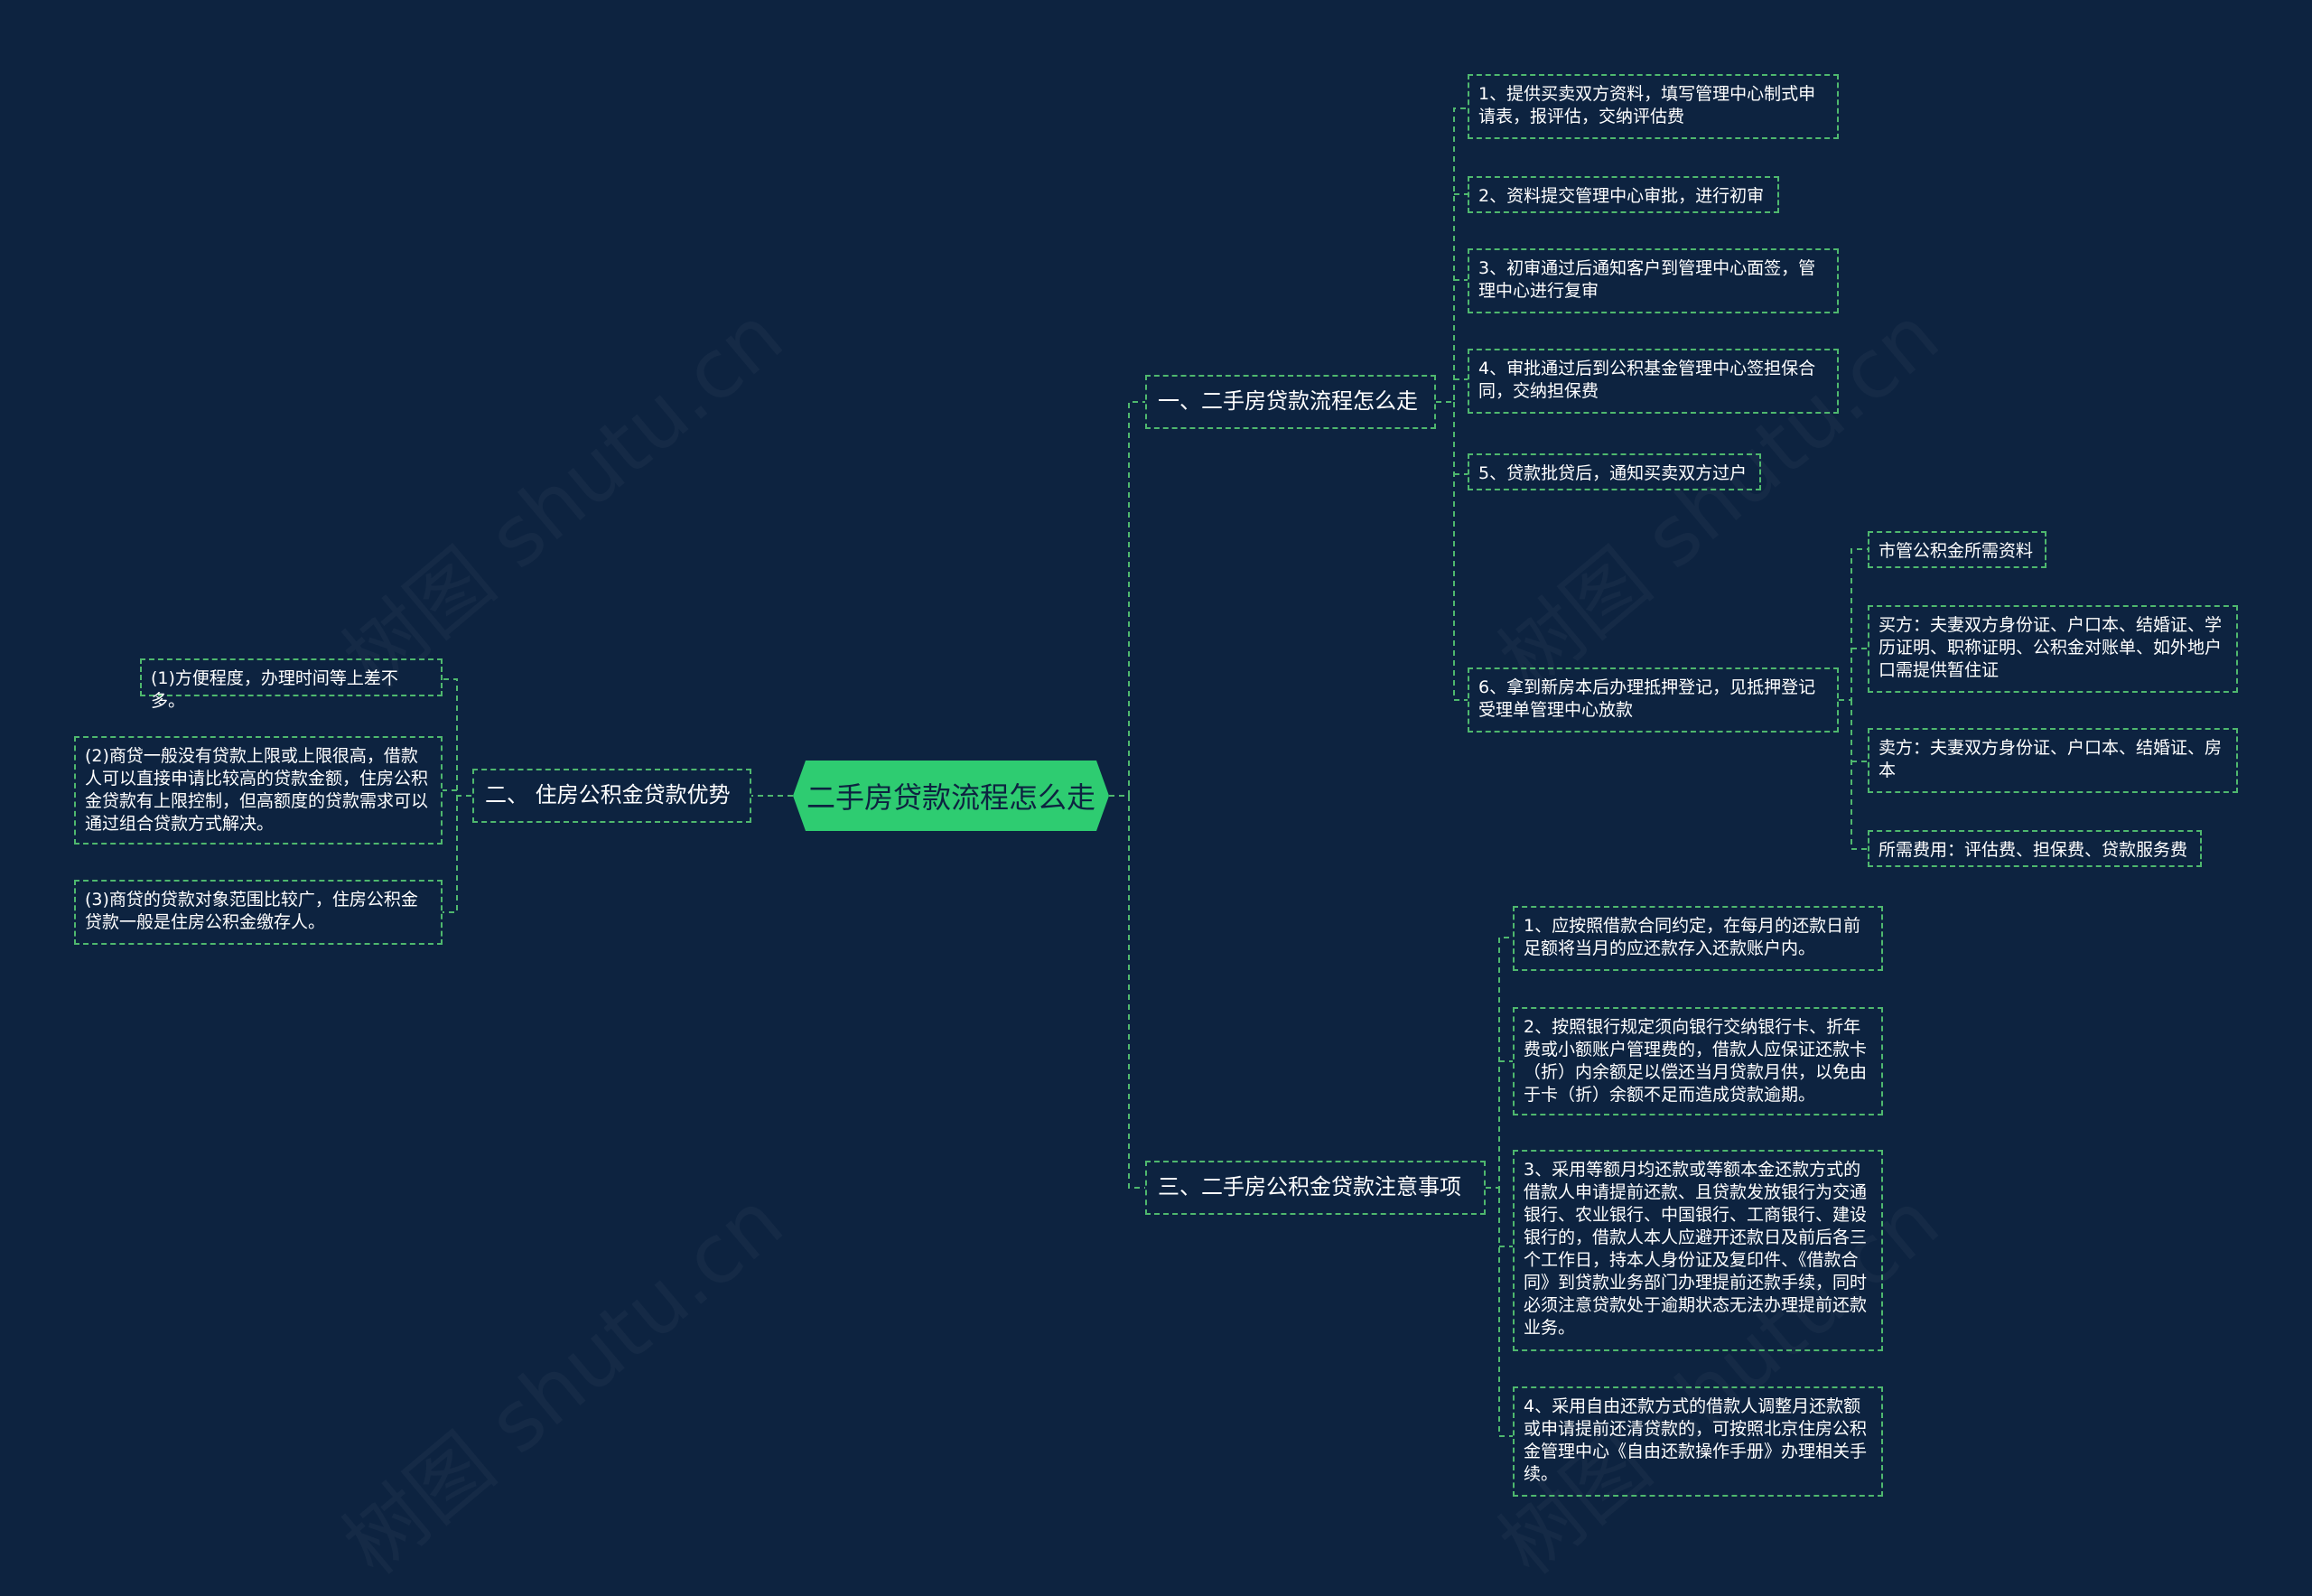  I want to click on note-item-1: 1、应按照借款合同约定，在每月的还款日前足额将当月的应还款存入还款账户内。, so click(1698, 939).